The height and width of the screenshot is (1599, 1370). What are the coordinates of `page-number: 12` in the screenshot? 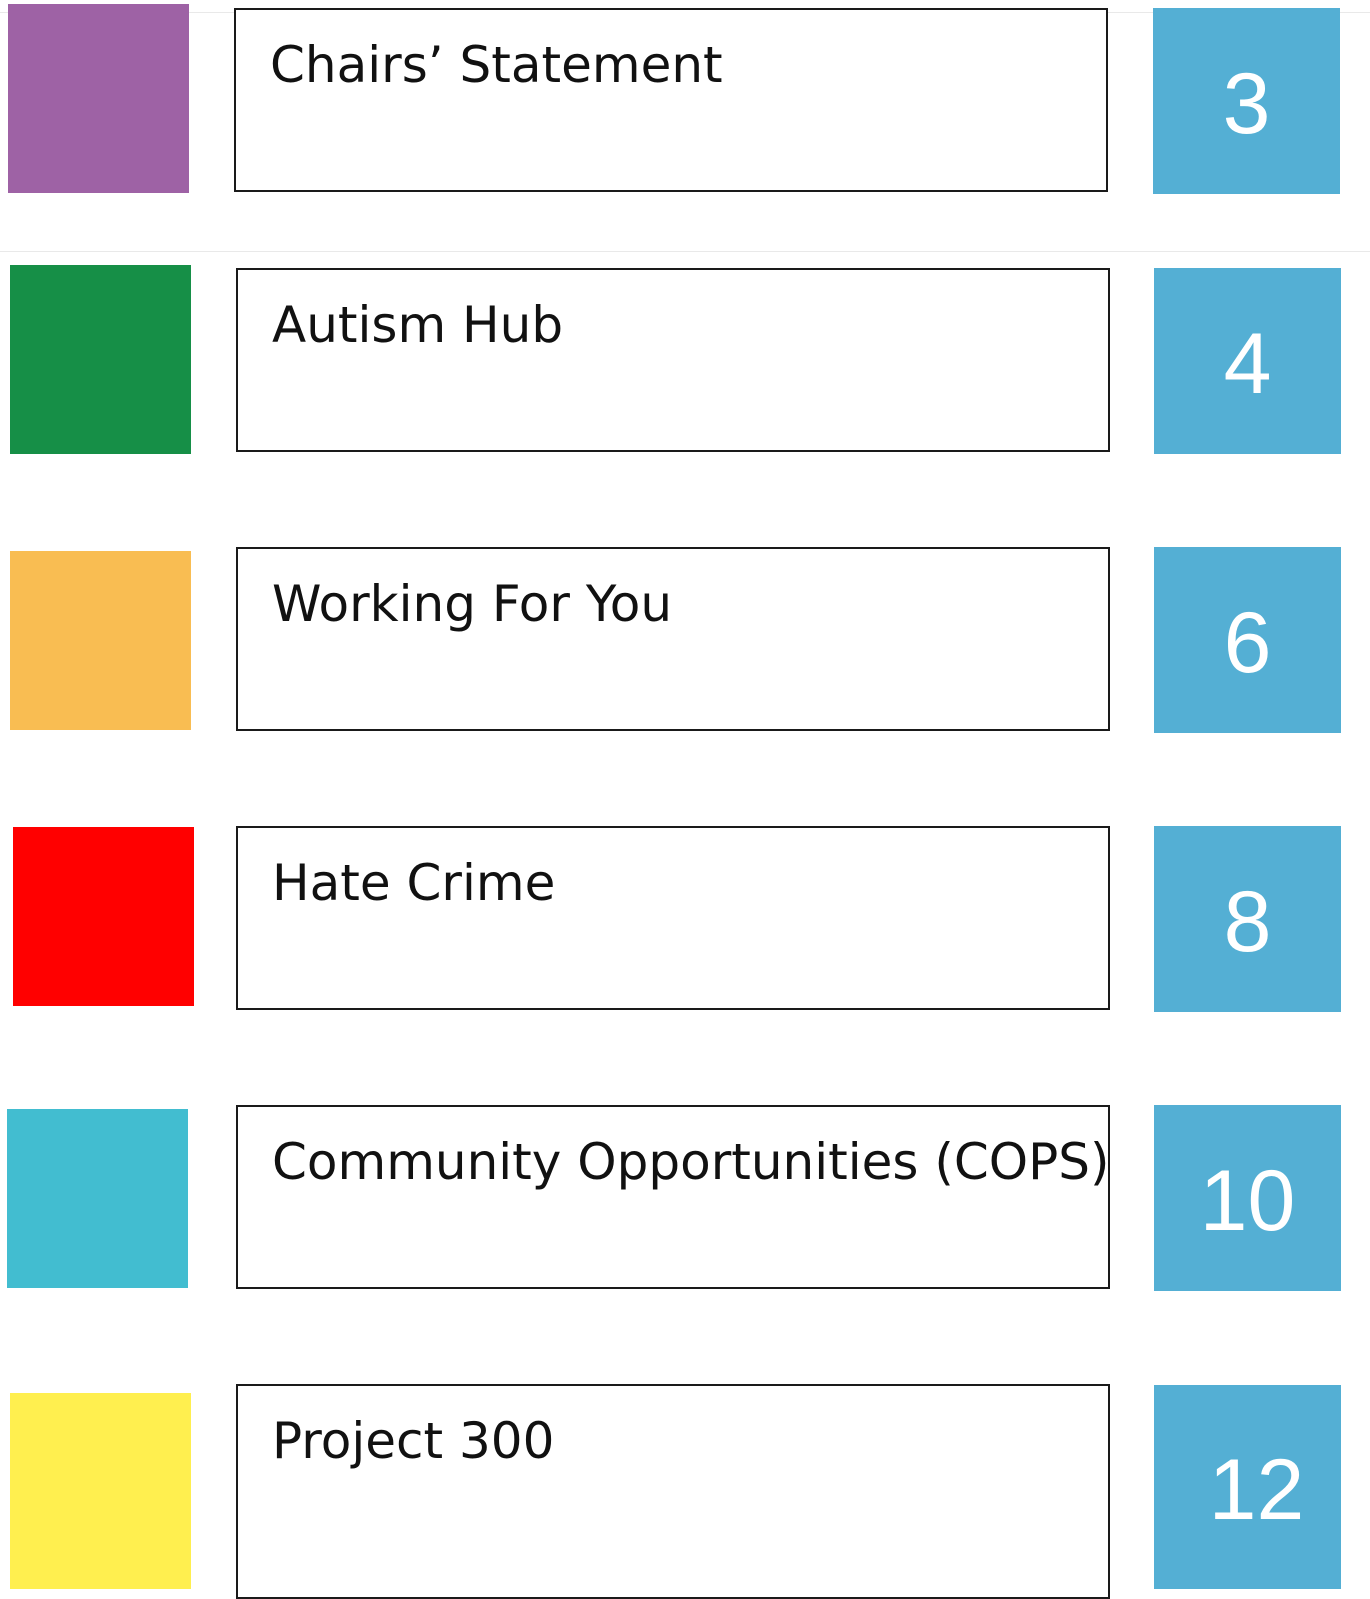 It's located at (1247, 1487).